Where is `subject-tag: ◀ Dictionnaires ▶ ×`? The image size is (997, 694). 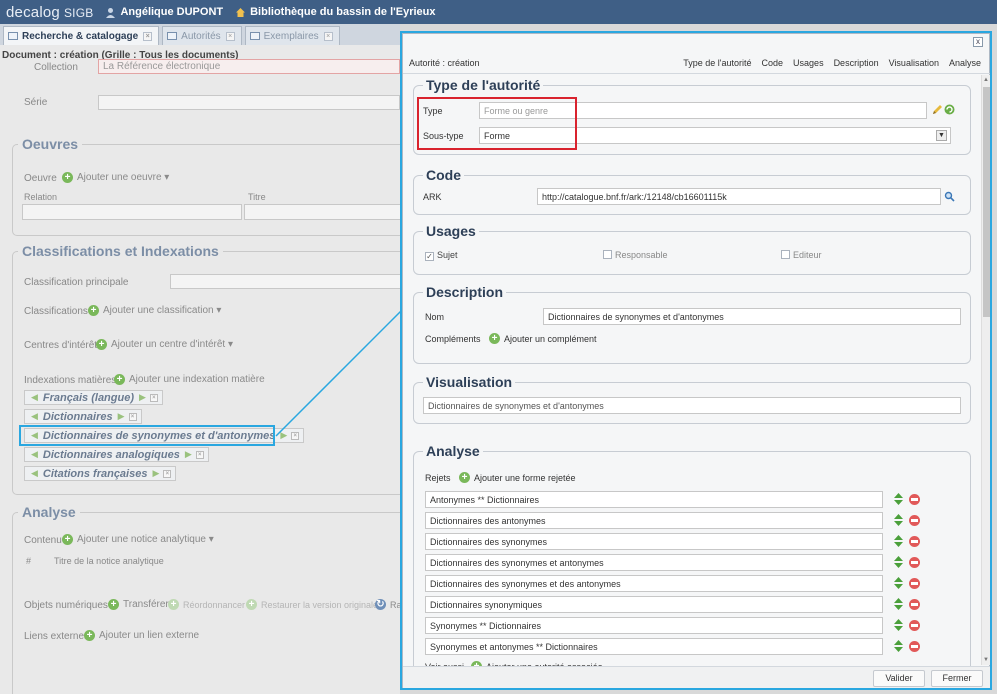
subject-tag: ◀ Dictionnaires ▶ × is located at coordinates (83, 416).